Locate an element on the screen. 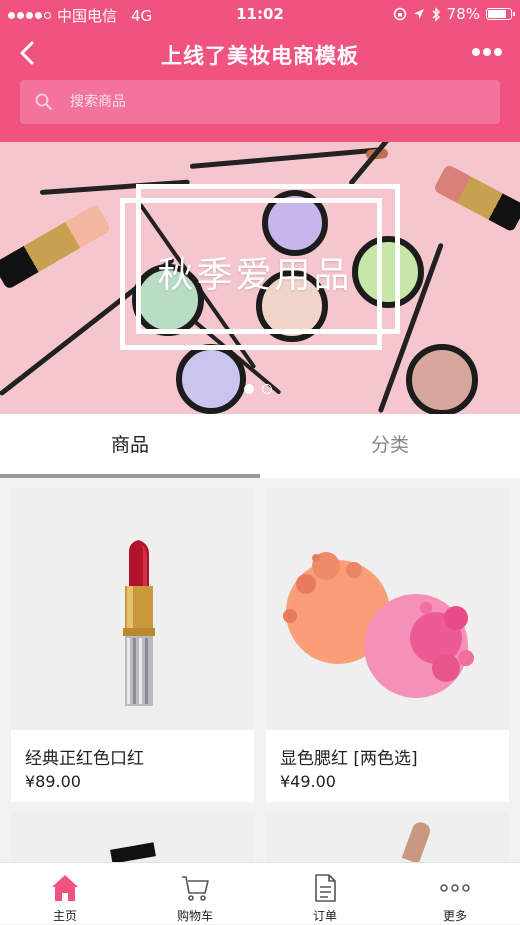 The image size is (520, 925). more-icon is located at coordinates (455, 888).